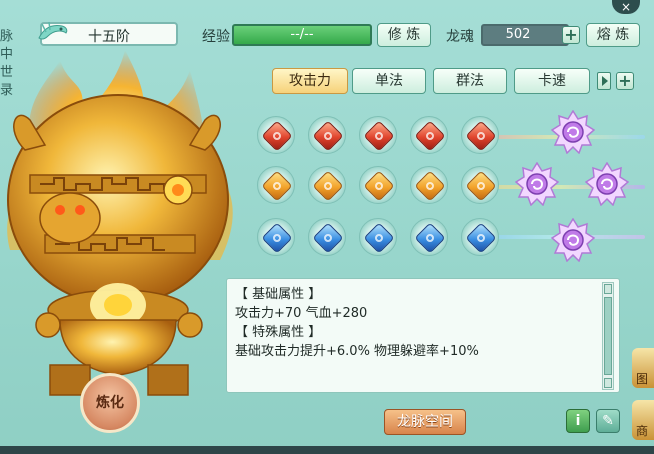 The height and width of the screenshot is (454, 654). I want to click on soul-box: 502, so click(525, 35).